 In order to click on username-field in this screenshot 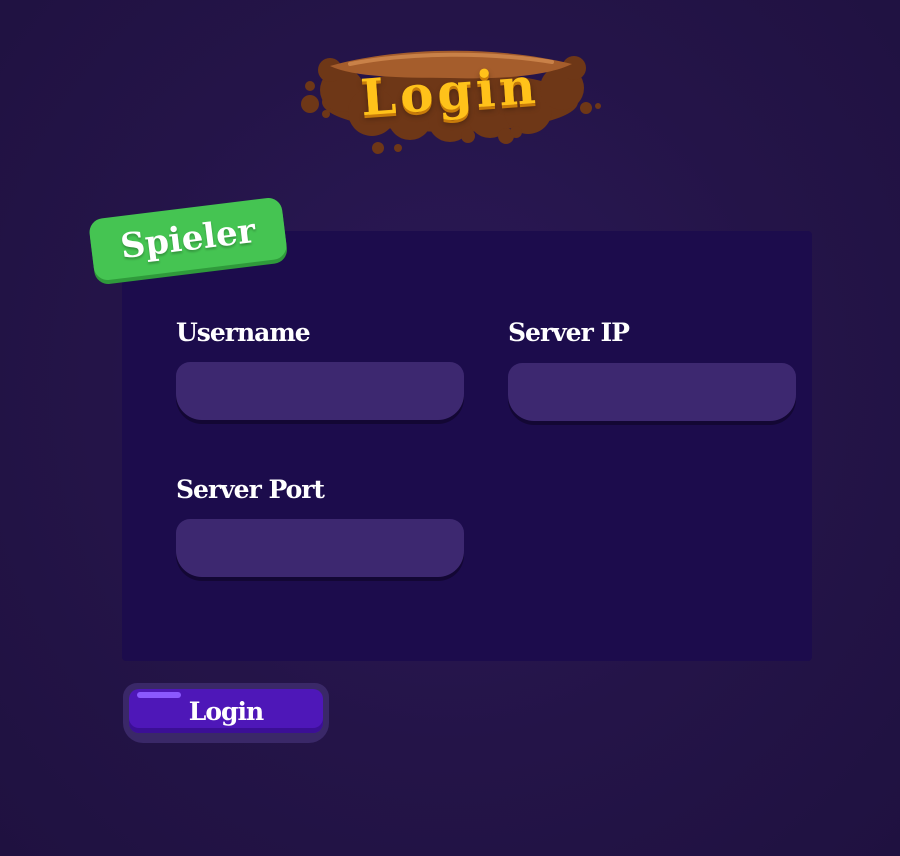, I will do `click(320, 391)`.